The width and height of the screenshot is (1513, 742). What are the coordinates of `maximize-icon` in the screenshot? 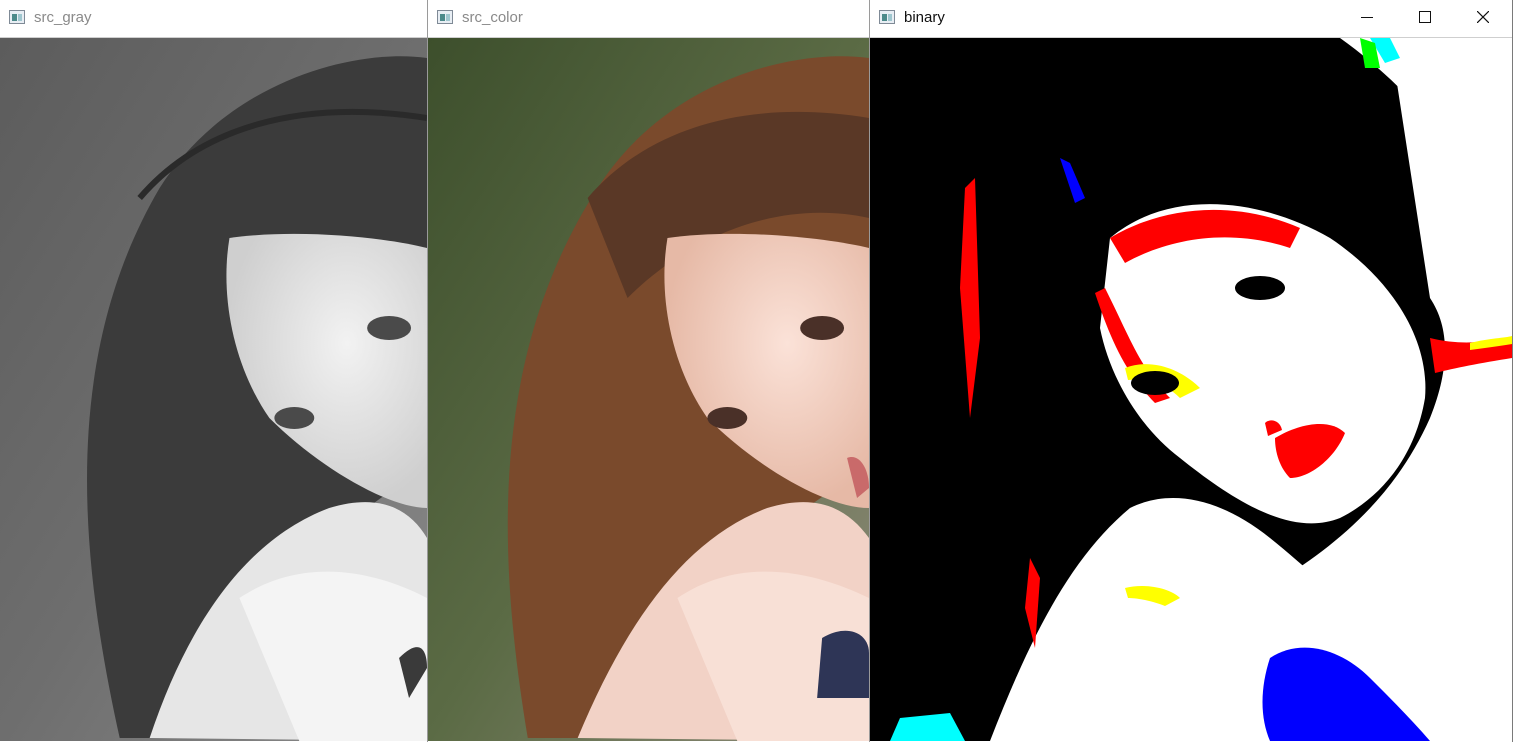 It's located at (1425, 17).